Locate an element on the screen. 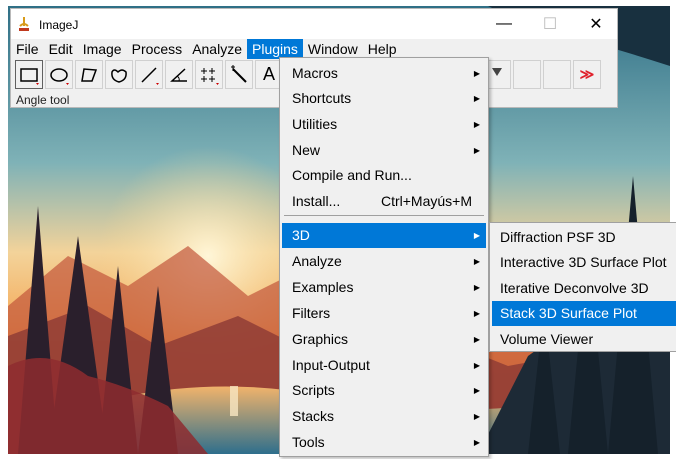 The height and width of the screenshot is (459, 676). custom-tool-2-button is located at coordinates (557, 74).